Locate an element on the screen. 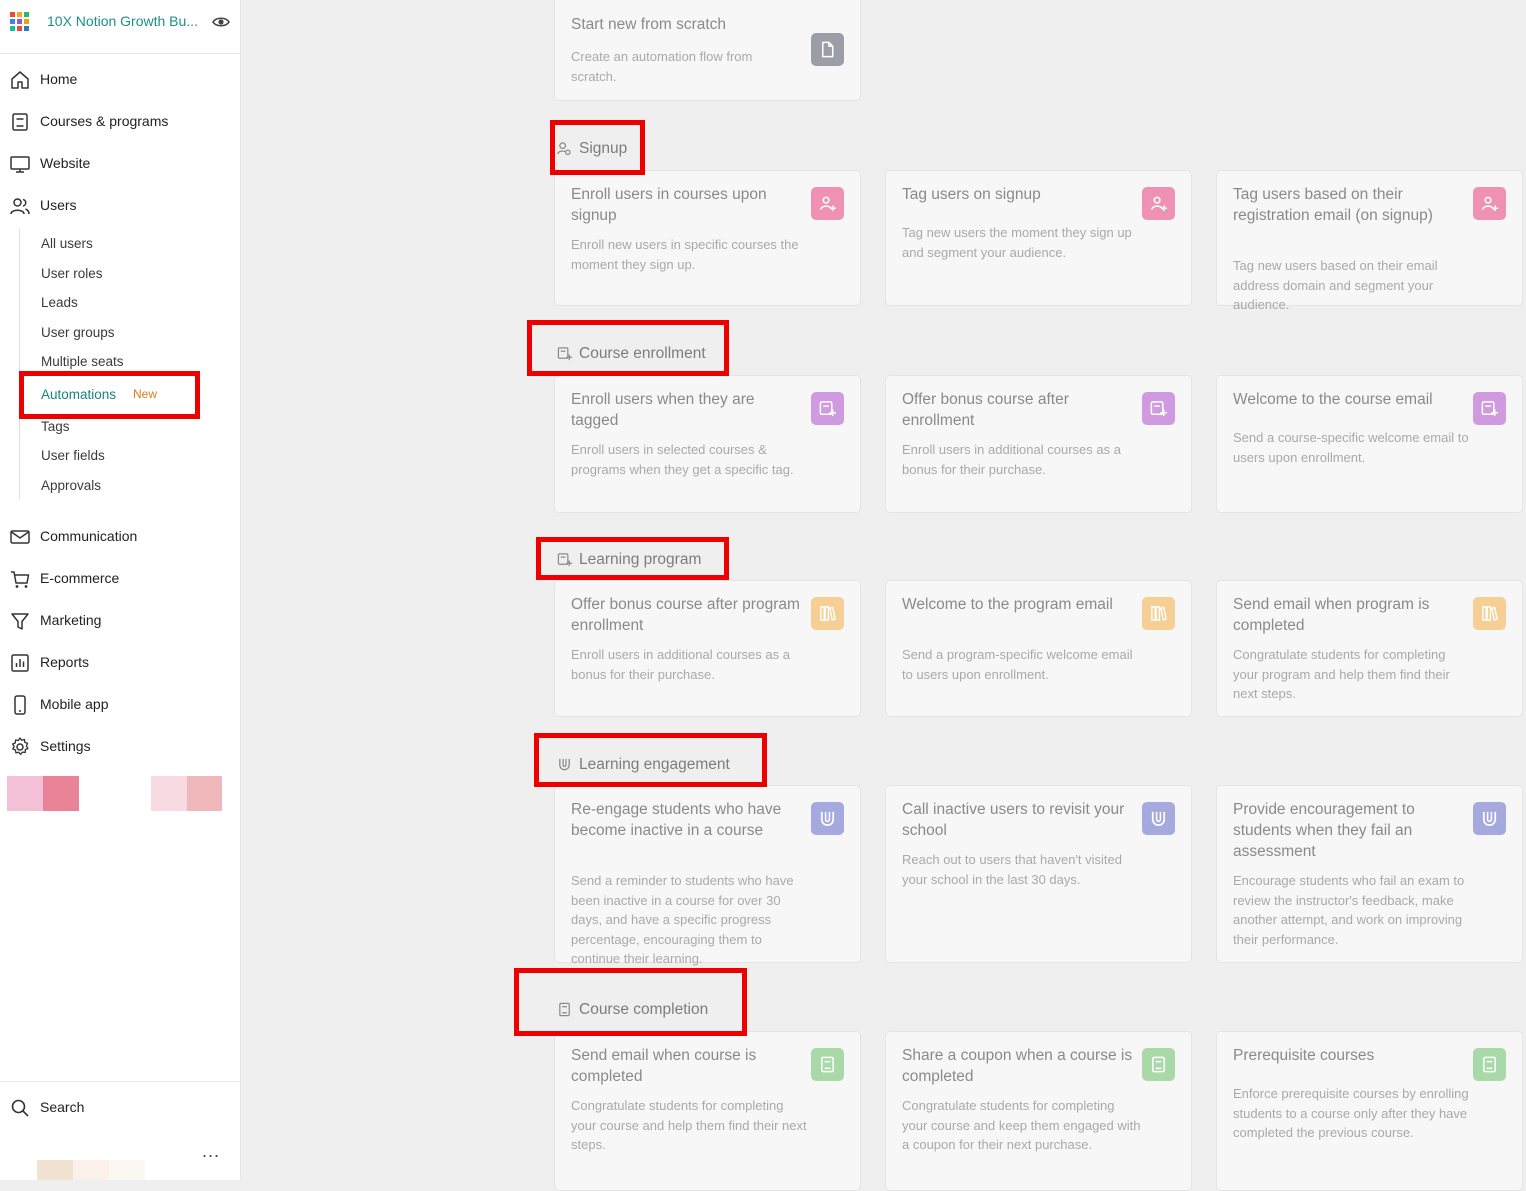  subnav-user-groups: User groups is located at coordinates (78, 332).